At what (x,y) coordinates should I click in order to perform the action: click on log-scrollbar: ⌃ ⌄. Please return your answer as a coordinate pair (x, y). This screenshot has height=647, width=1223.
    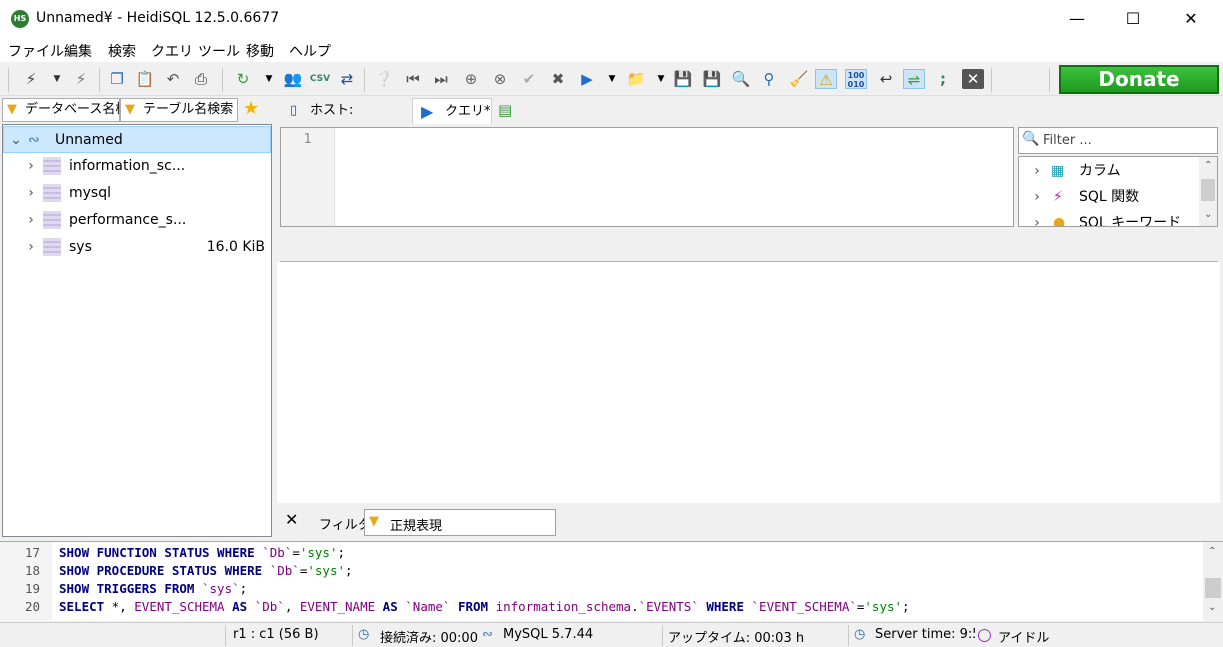
    Looking at the image, I should click on (1213, 581).